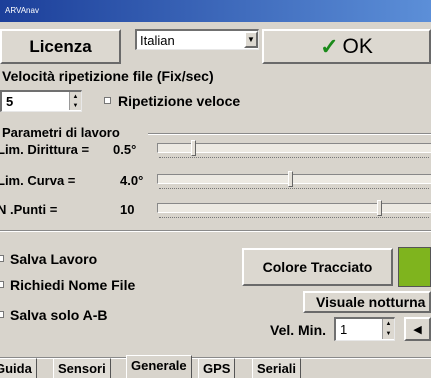 This screenshot has width=431, height=378. Describe the element at coordinates (217, 368) in the screenshot. I see `tab-gps: GPS` at that location.